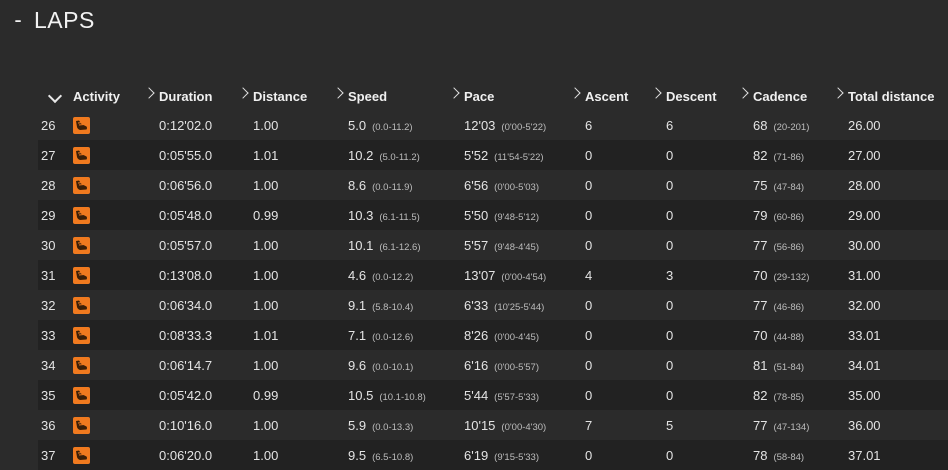 The height and width of the screenshot is (470, 948). Describe the element at coordinates (361, 155) in the screenshot. I see `speed-value: 10.2` at that location.